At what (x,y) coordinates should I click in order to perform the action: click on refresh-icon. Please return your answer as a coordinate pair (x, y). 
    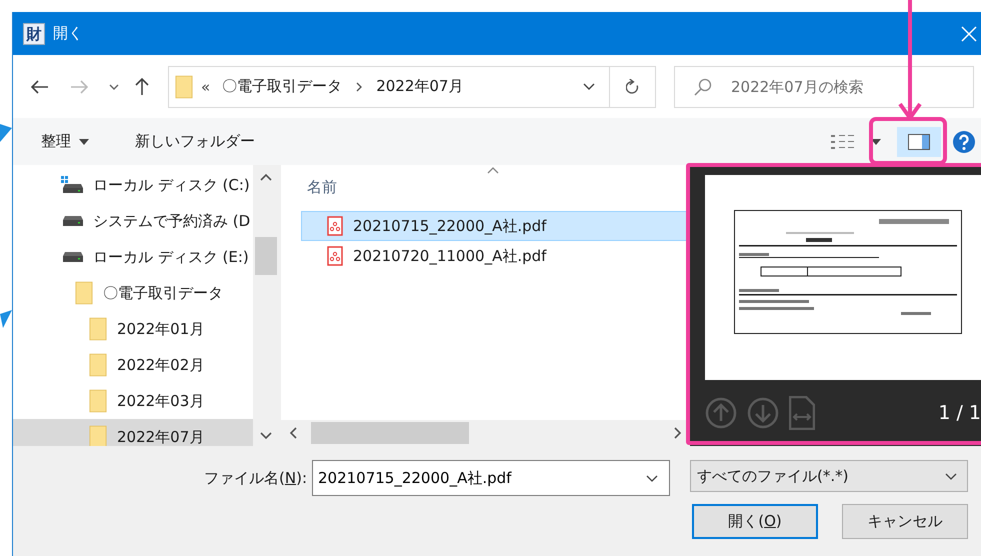
    Looking at the image, I should click on (632, 86).